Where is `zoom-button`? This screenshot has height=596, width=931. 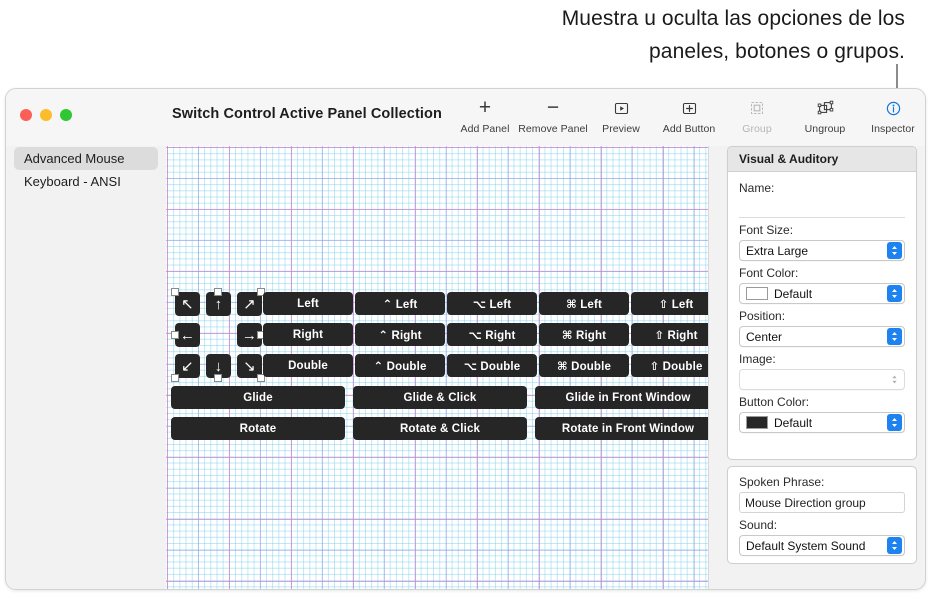
zoom-button is located at coordinates (66, 115).